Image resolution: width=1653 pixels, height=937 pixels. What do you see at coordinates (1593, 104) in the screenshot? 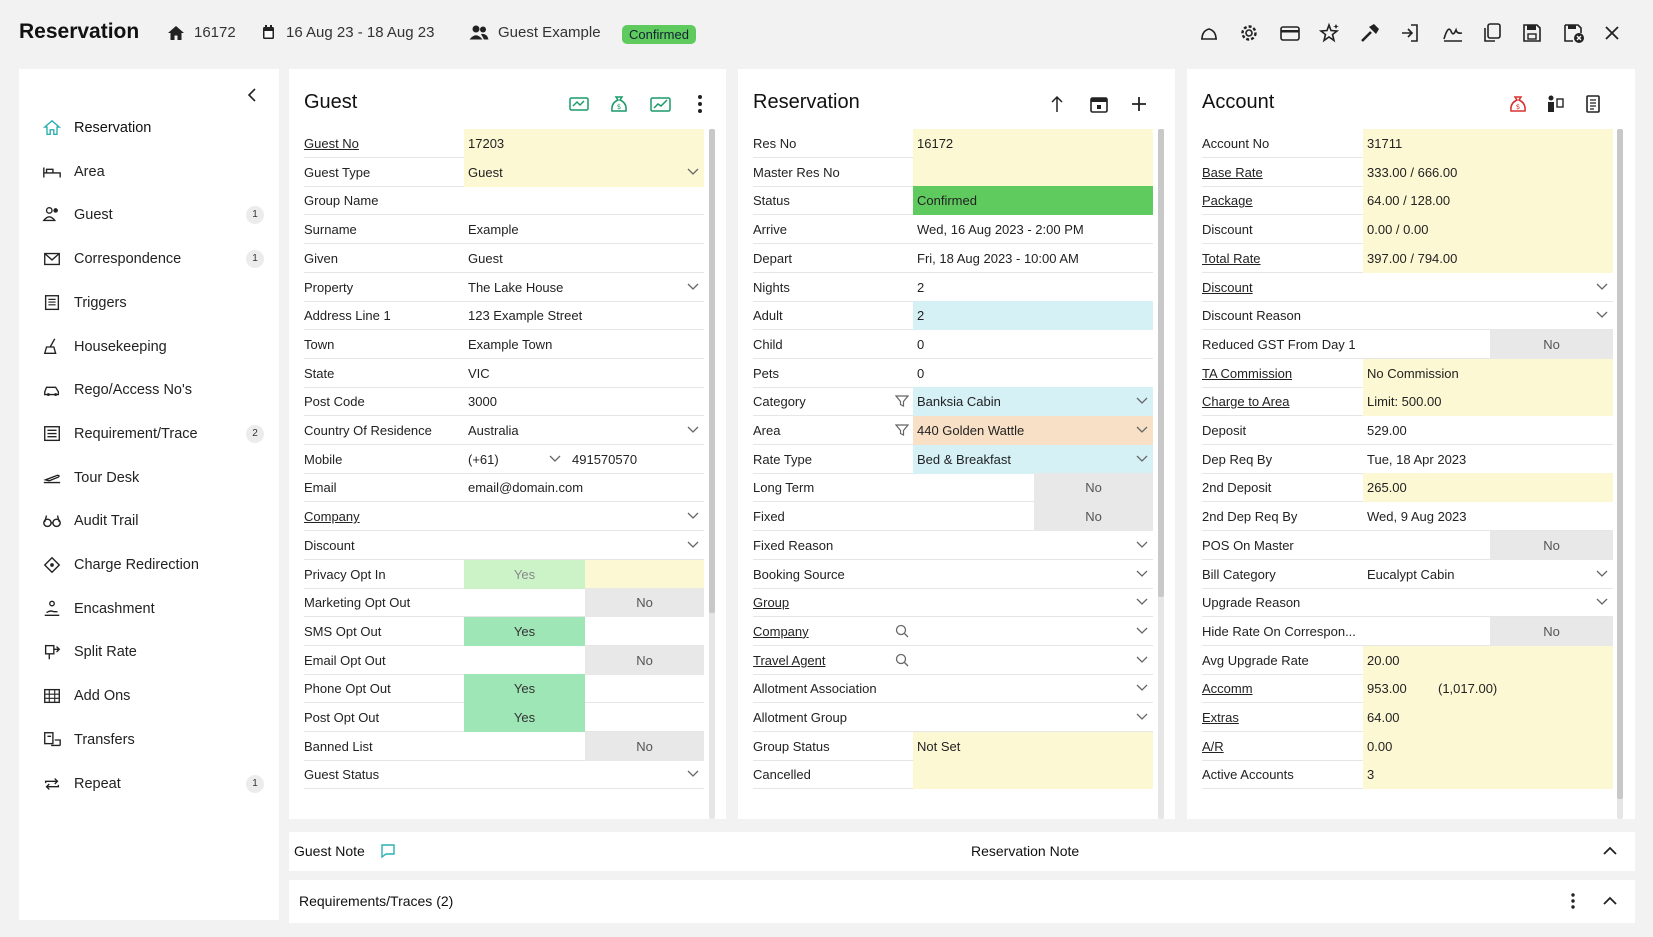
I see `receipt-icon` at bounding box center [1593, 104].